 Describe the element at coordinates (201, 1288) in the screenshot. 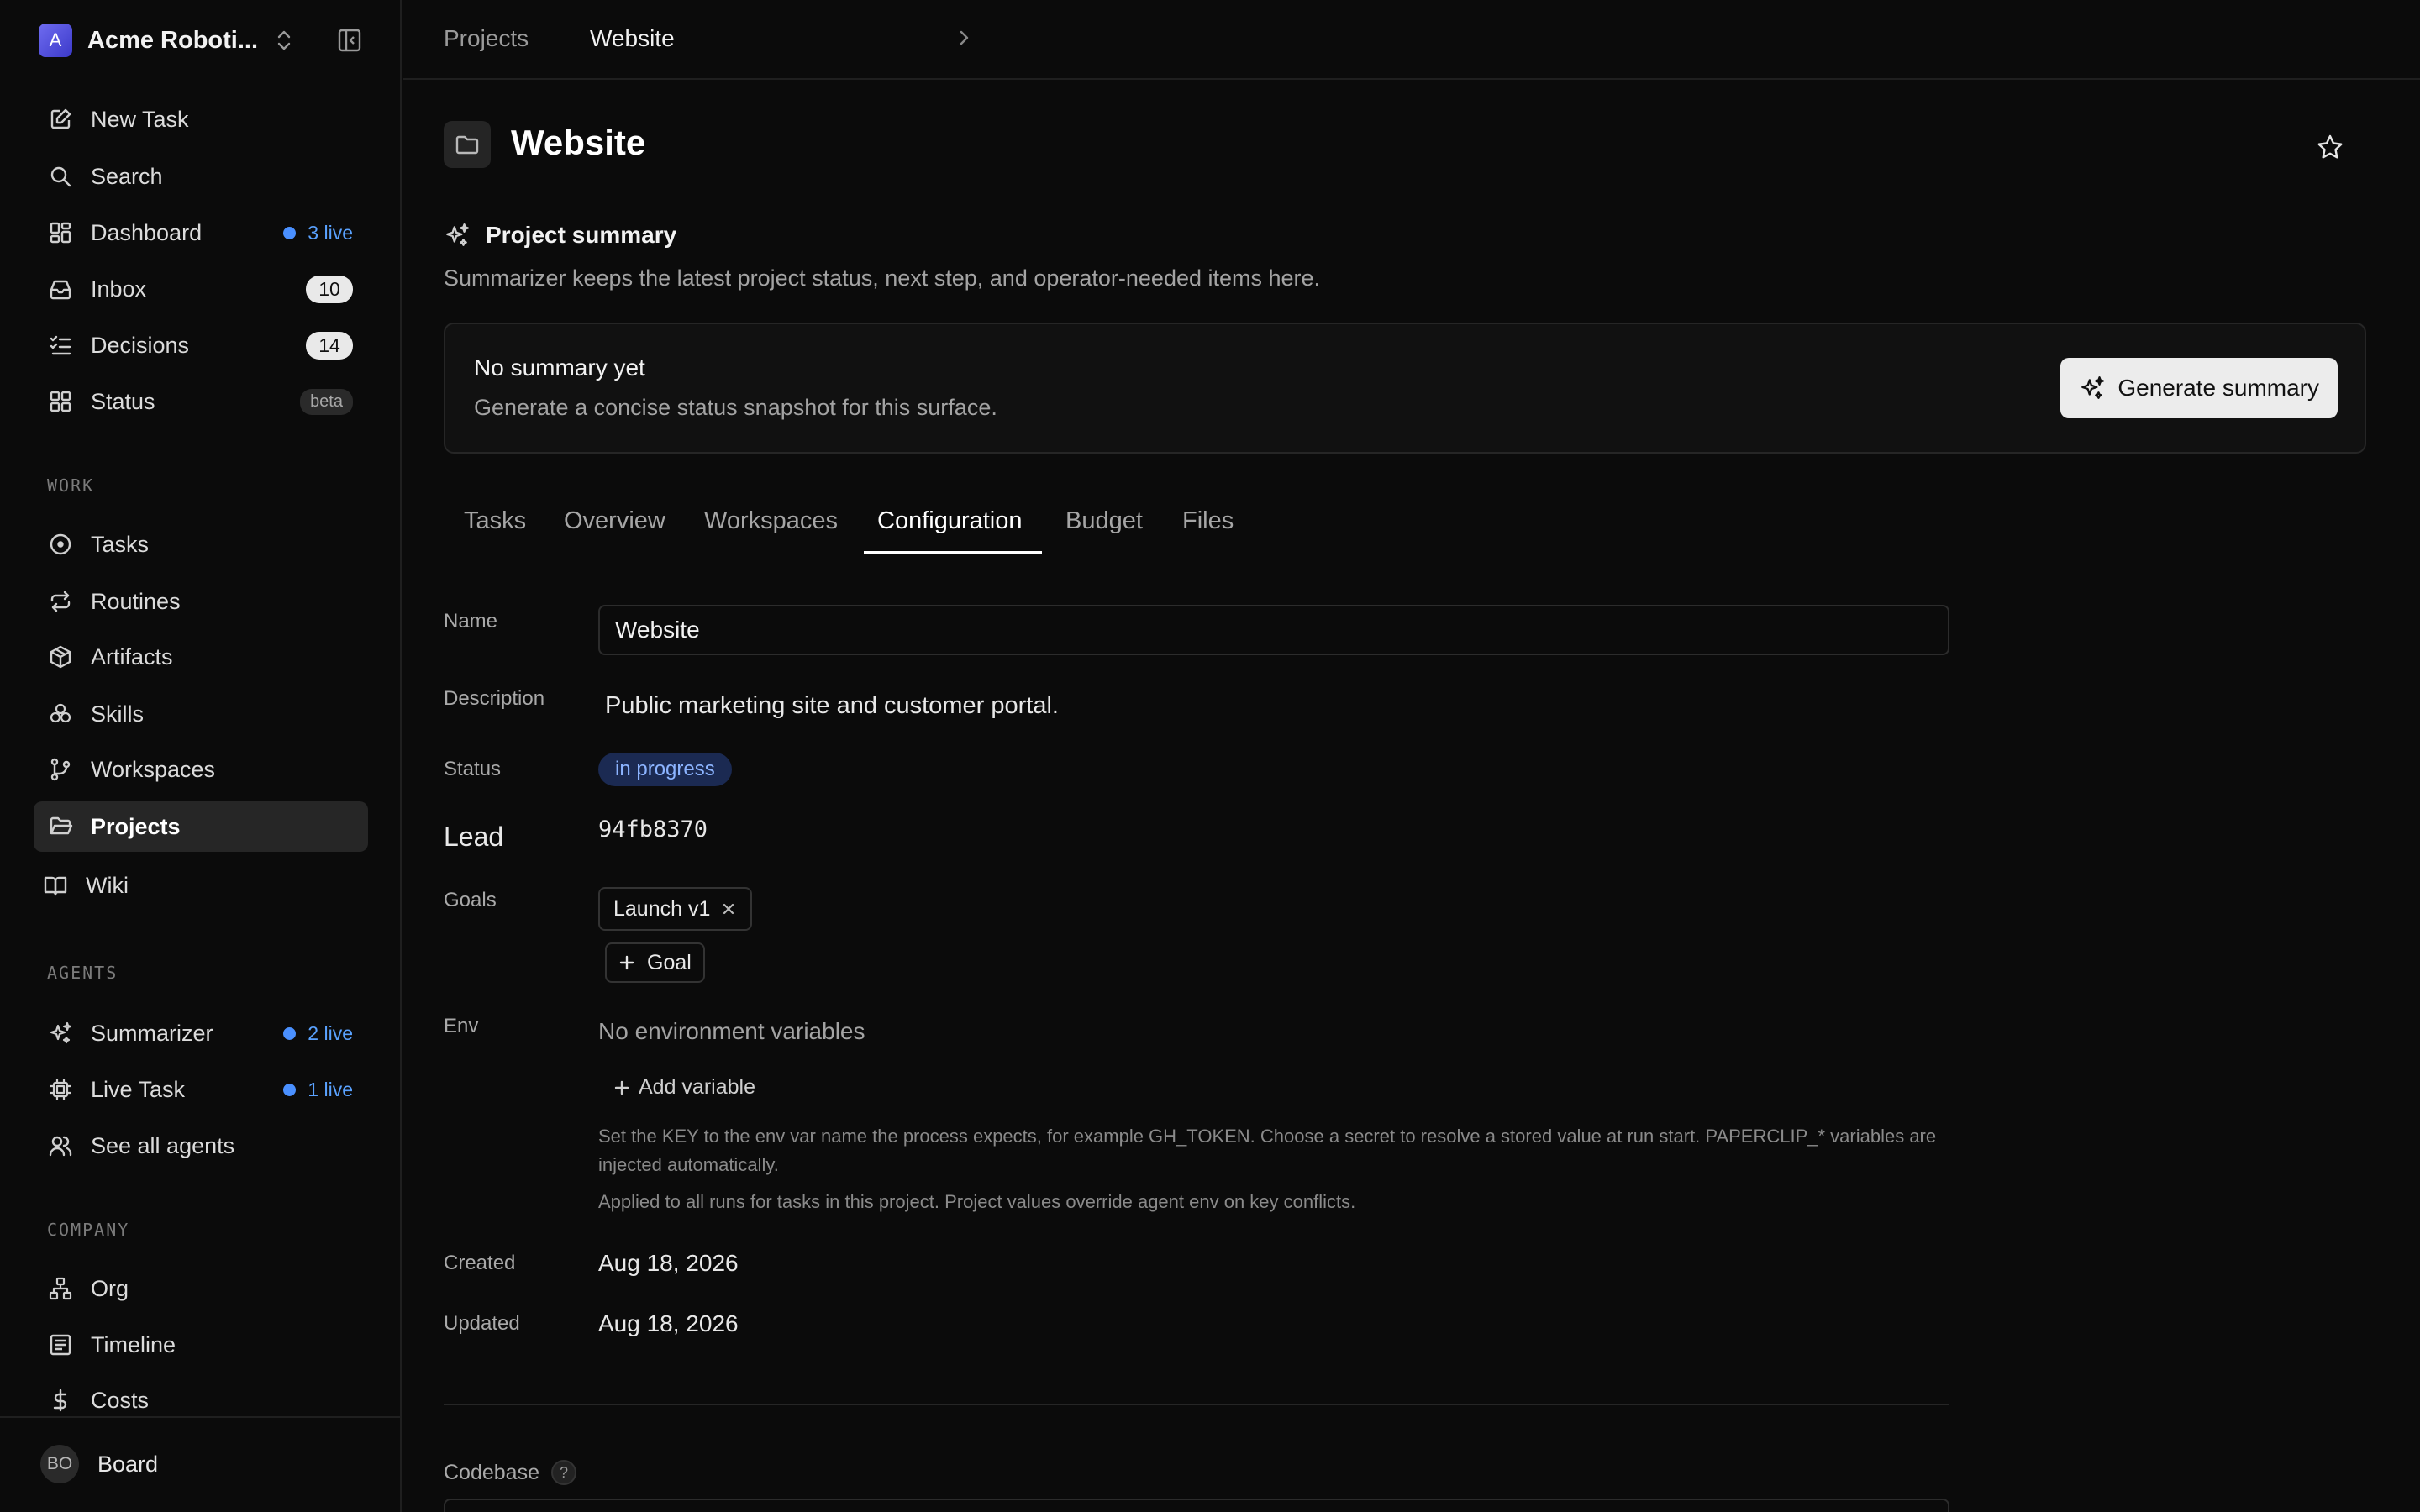

I see `nav-org: Org` at that location.